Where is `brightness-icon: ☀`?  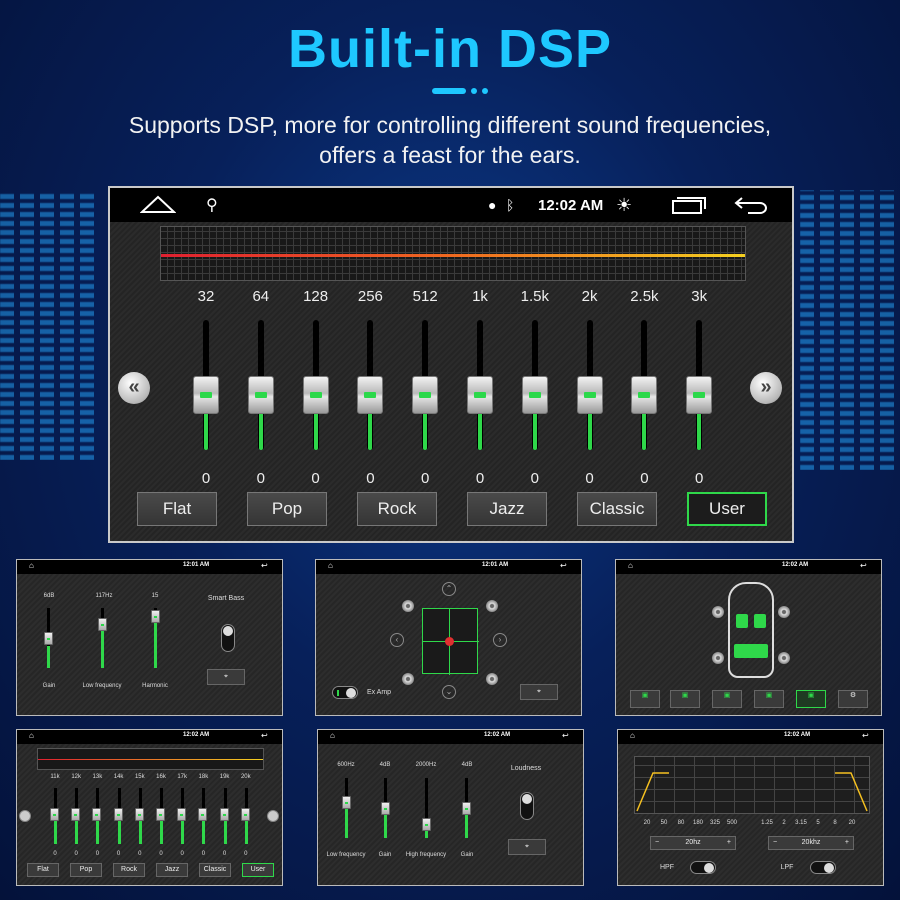 brightness-icon: ☀ is located at coordinates (624, 205).